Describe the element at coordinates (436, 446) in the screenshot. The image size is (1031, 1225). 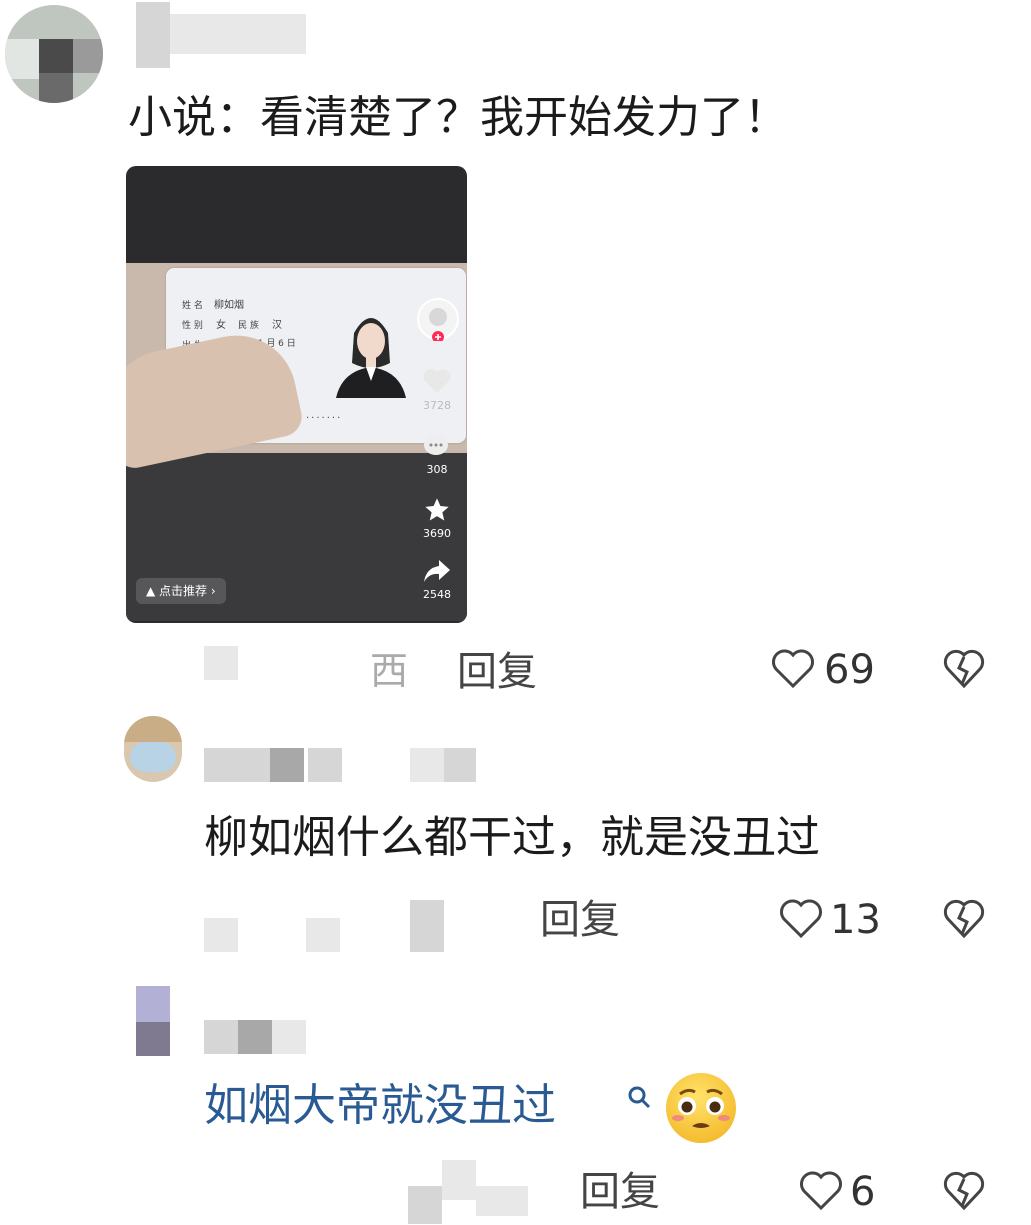
I see `comment-icon` at that location.